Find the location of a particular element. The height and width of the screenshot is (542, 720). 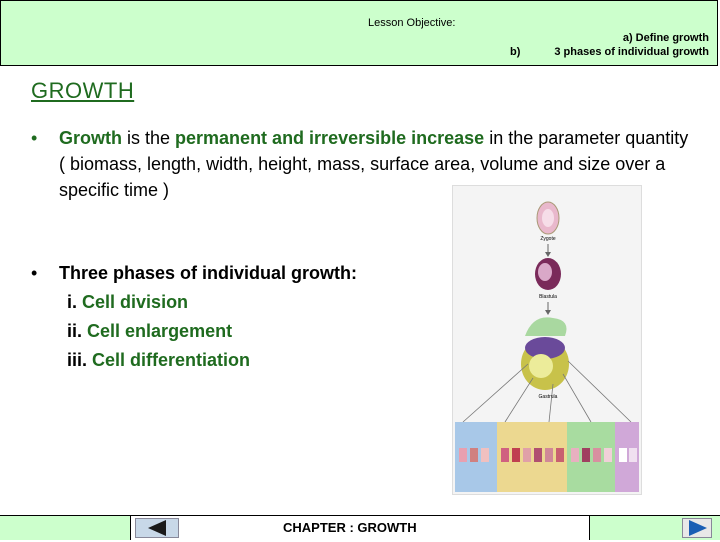

phase-label: Cell division is located at coordinates (135, 302).